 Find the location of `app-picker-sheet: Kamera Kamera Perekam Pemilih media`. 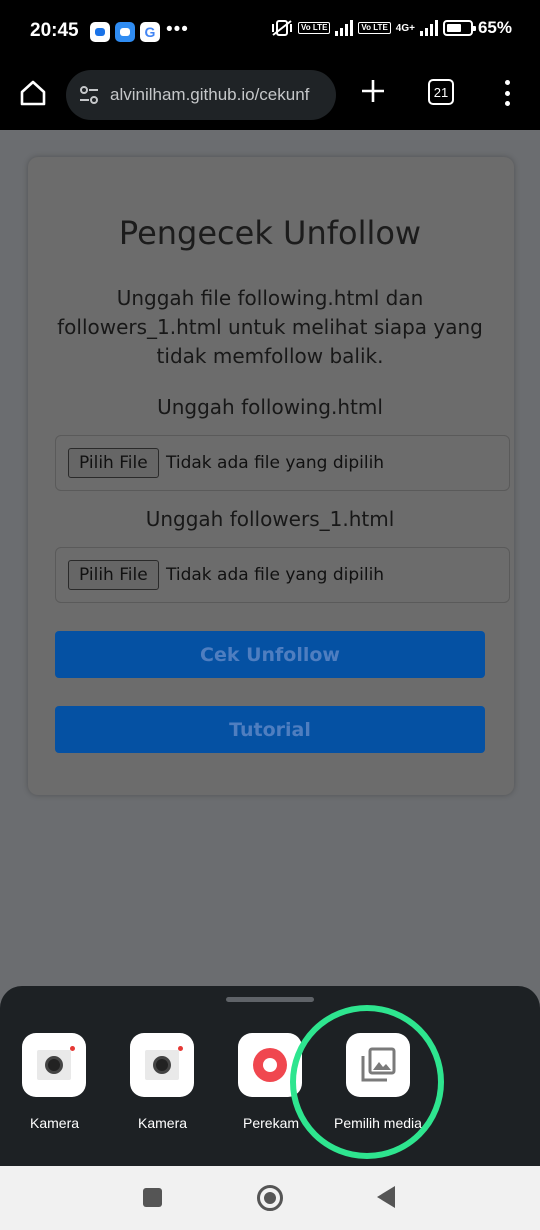

app-picker-sheet: Kamera Kamera Perekam Pemilih media is located at coordinates (270, 1076).